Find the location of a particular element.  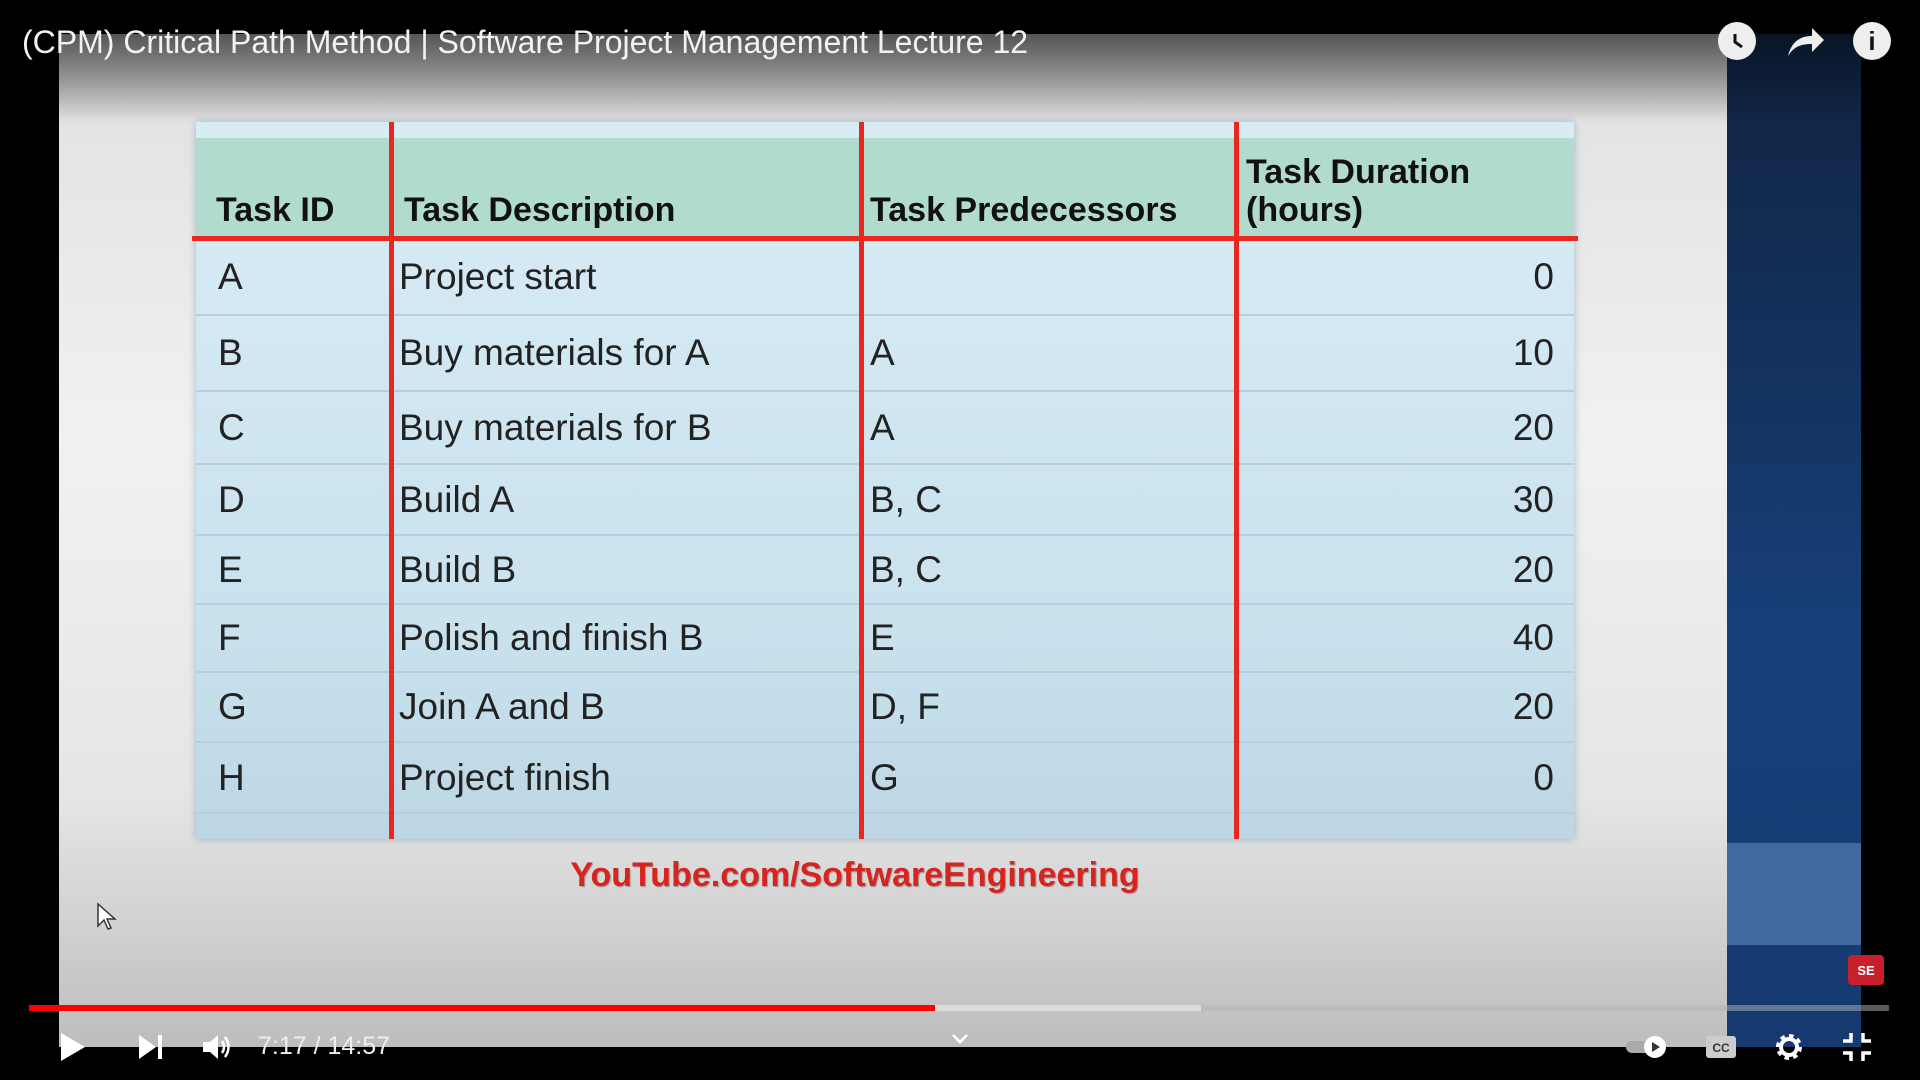

cell-task-id: E is located at coordinates (230, 569).